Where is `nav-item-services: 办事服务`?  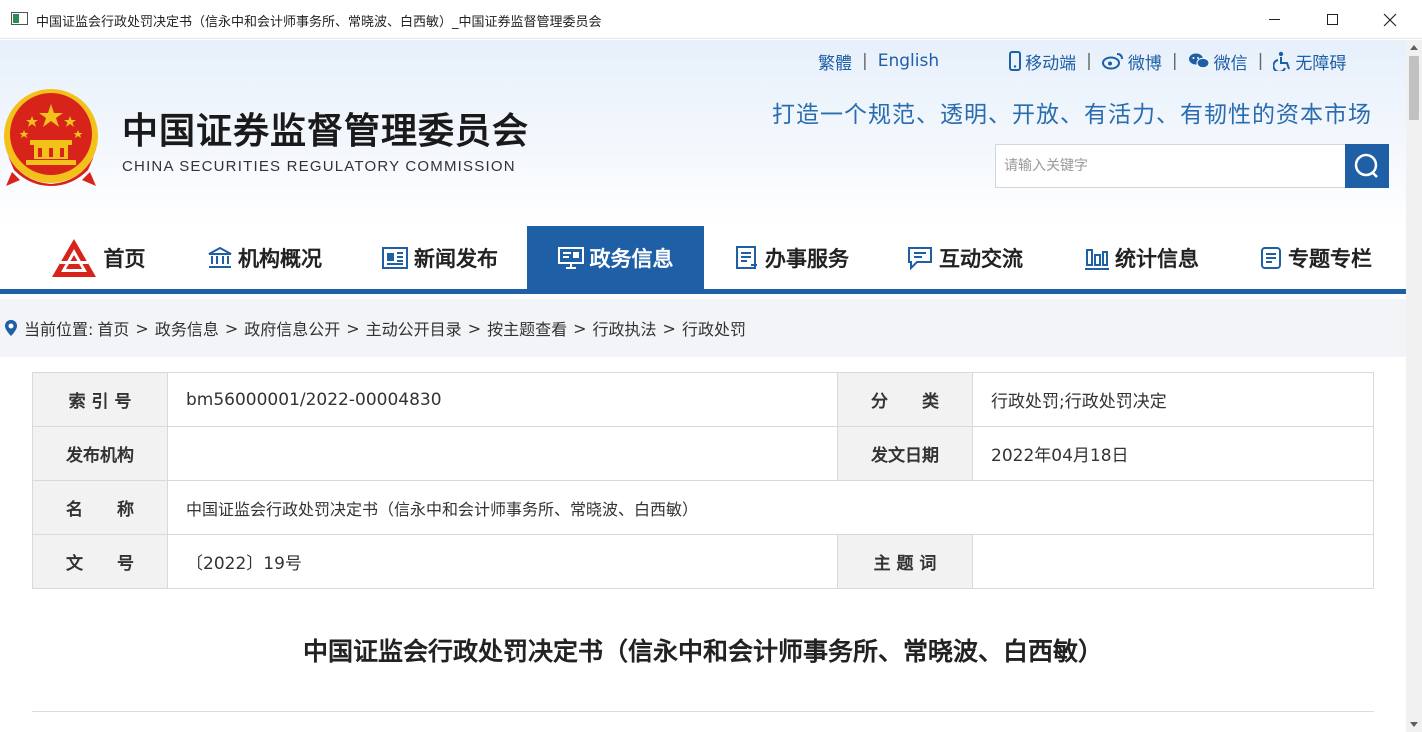 nav-item-services: 办事服务 is located at coordinates (792, 257).